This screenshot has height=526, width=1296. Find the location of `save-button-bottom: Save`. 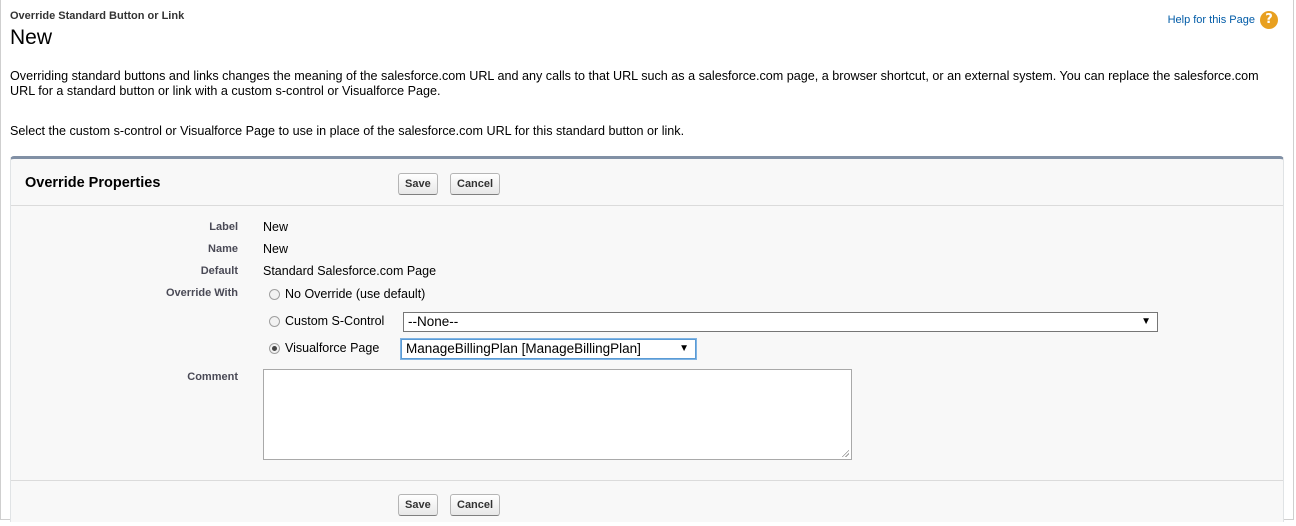

save-button-bottom: Save is located at coordinates (418, 505).